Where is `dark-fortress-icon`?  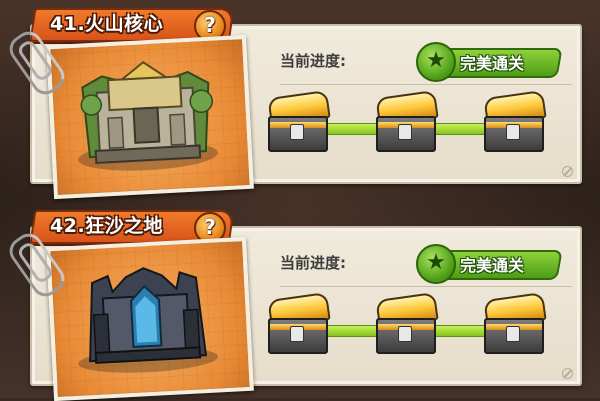 dark-fortress-icon is located at coordinates (148, 320).